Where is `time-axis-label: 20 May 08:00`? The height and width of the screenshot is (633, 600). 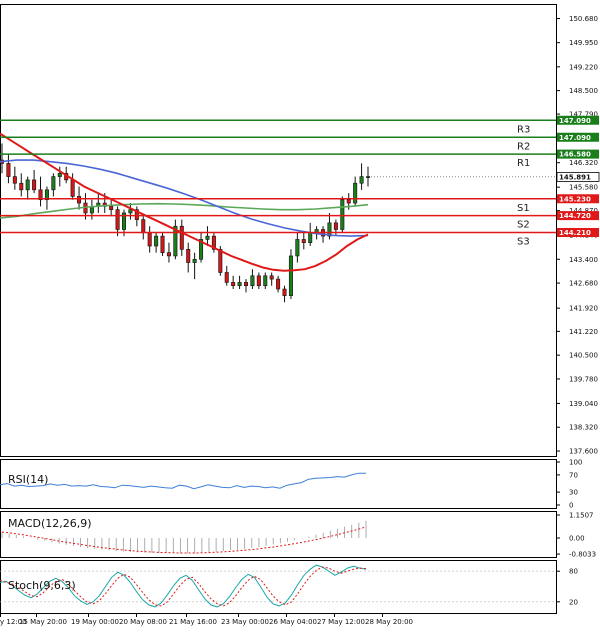
time-axis-label: 20 May 08:00 is located at coordinates (143, 622).